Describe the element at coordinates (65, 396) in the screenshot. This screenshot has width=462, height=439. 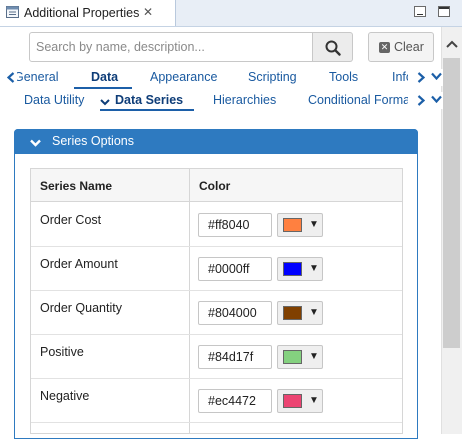
I see `series-name-cell: Negative` at that location.